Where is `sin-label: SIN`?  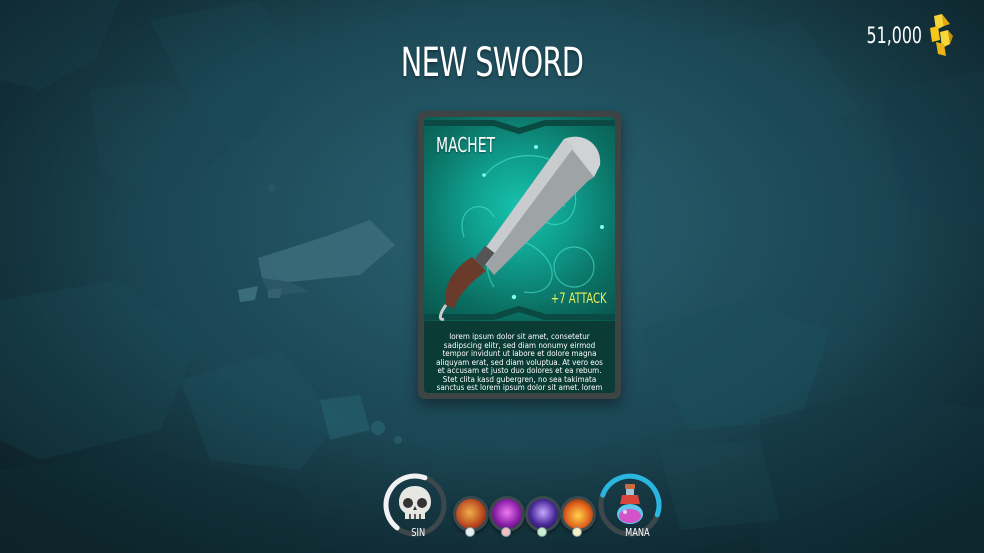 sin-label: SIN is located at coordinates (418, 532).